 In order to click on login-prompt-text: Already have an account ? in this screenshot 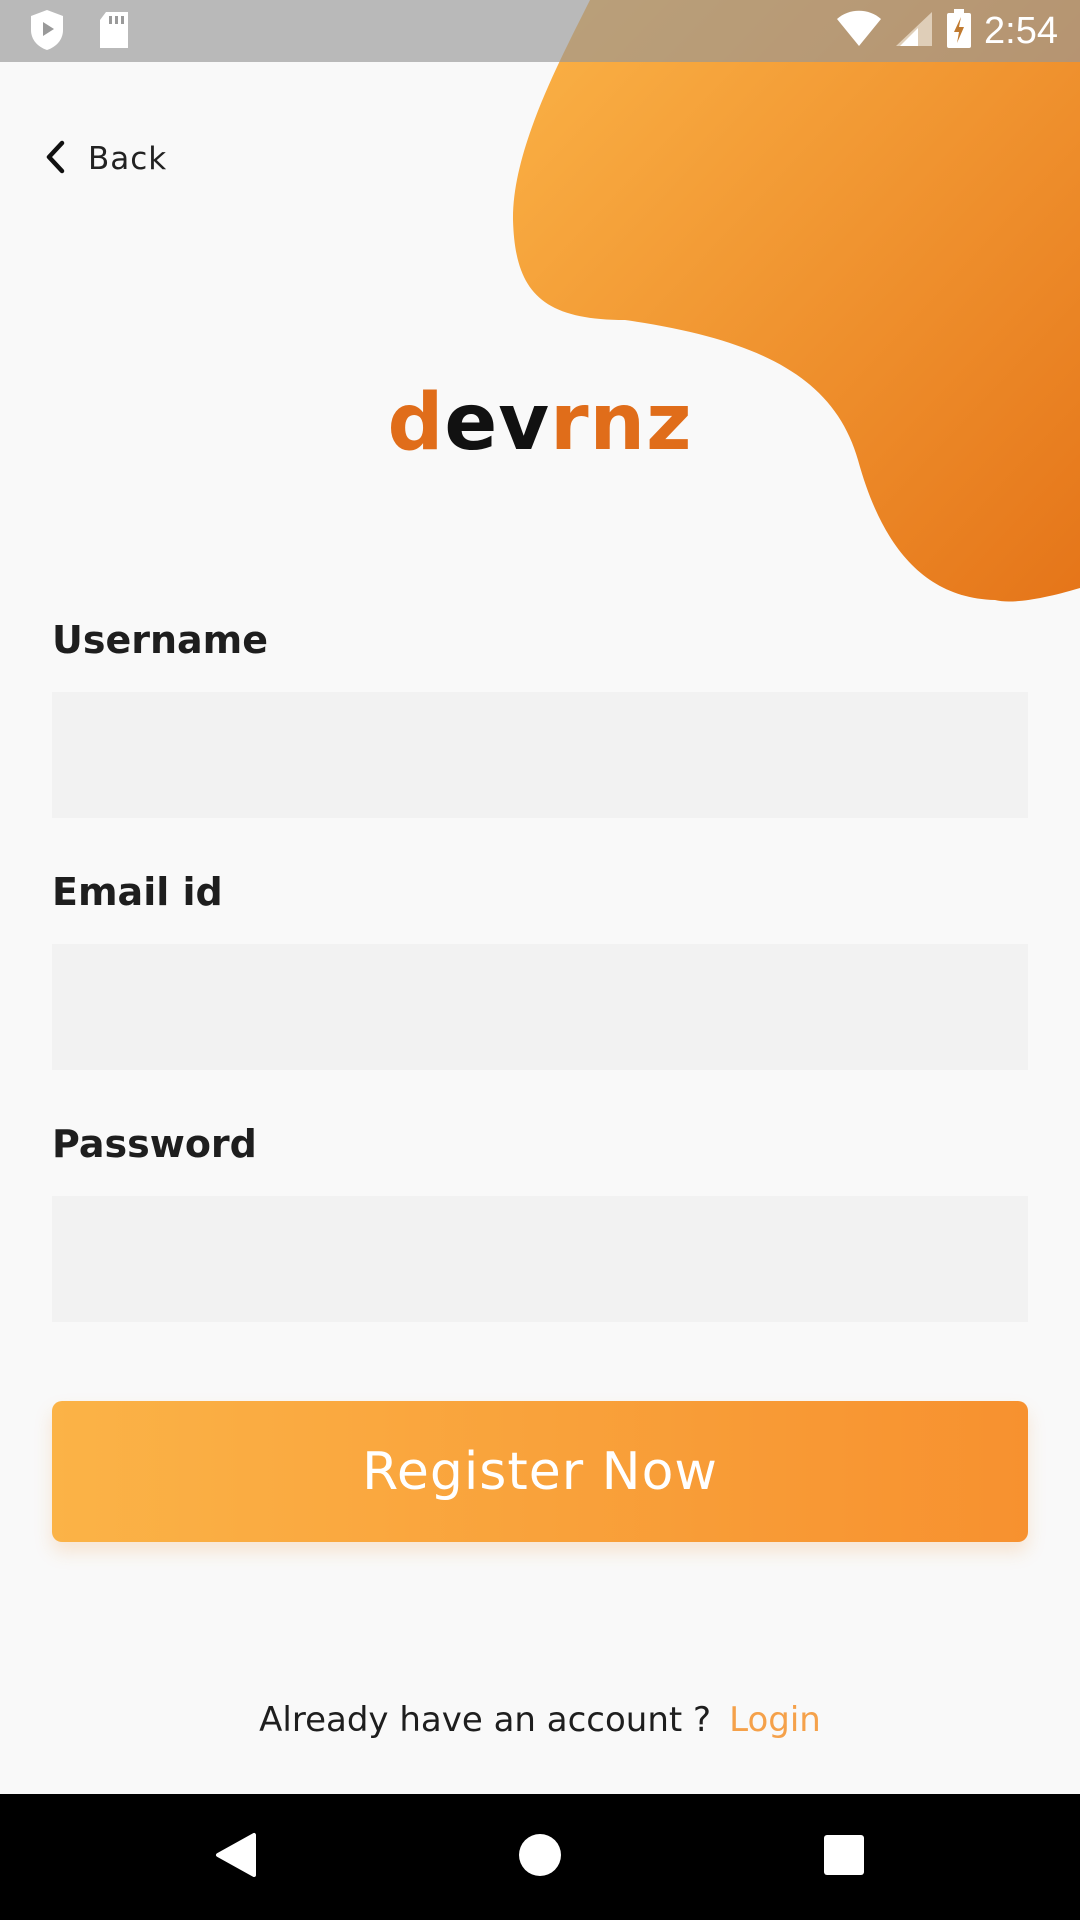, I will do `click(485, 1720)`.